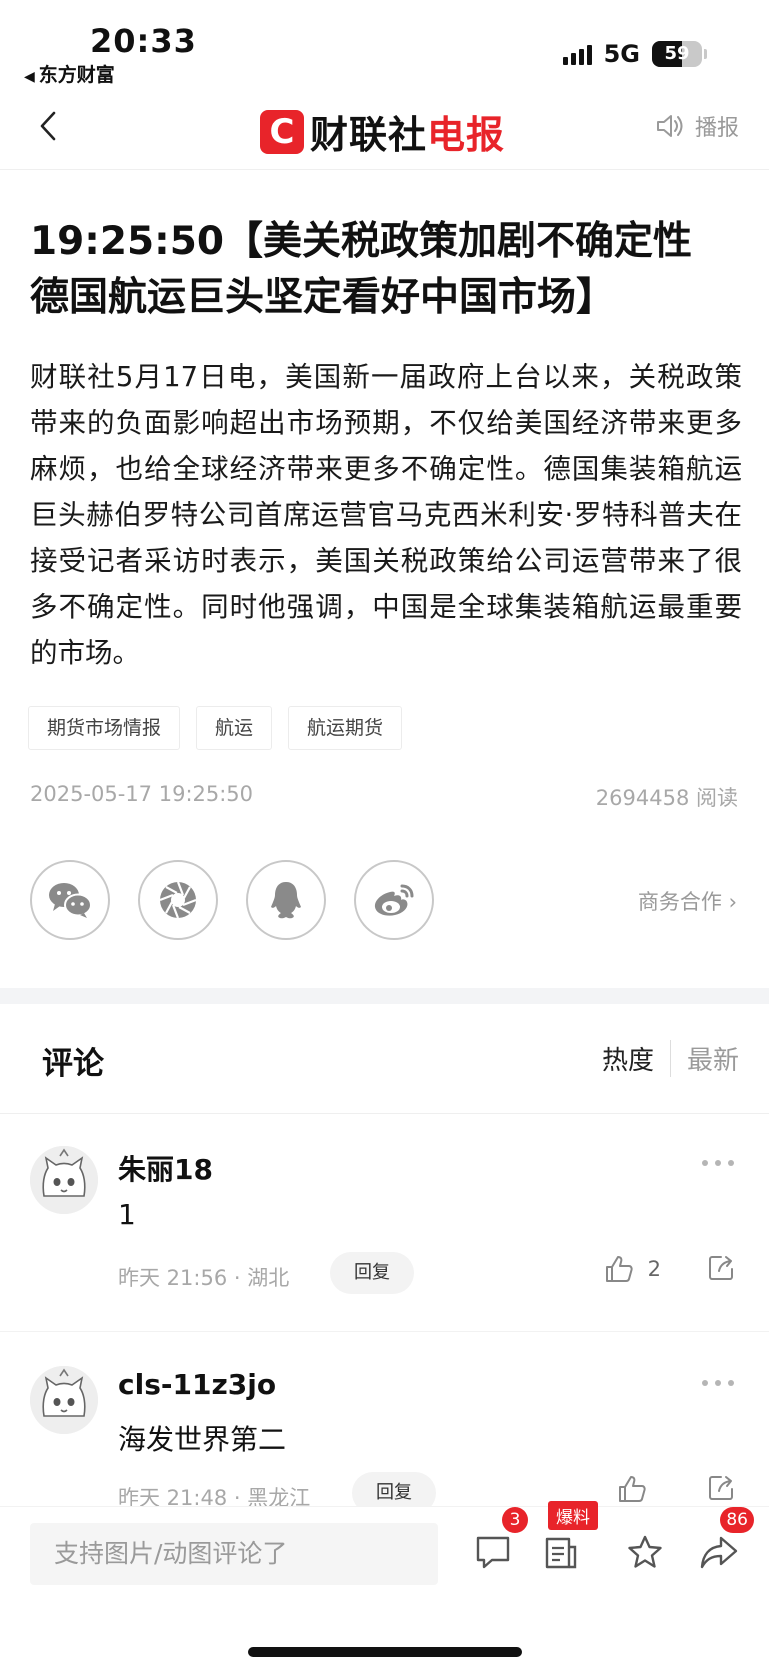 This screenshot has width=769, height=1665. I want to click on status-time: 20:33, so click(143, 41).